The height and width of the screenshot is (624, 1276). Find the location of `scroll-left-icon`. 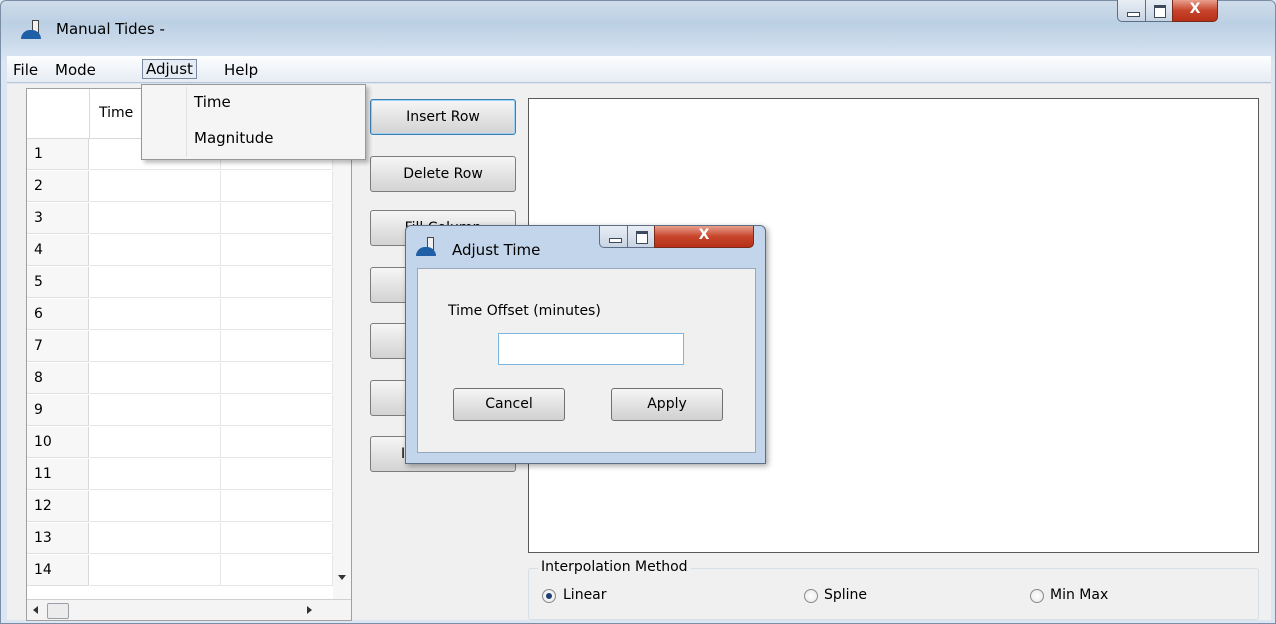

scroll-left-icon is located at coordinates (35, 610).